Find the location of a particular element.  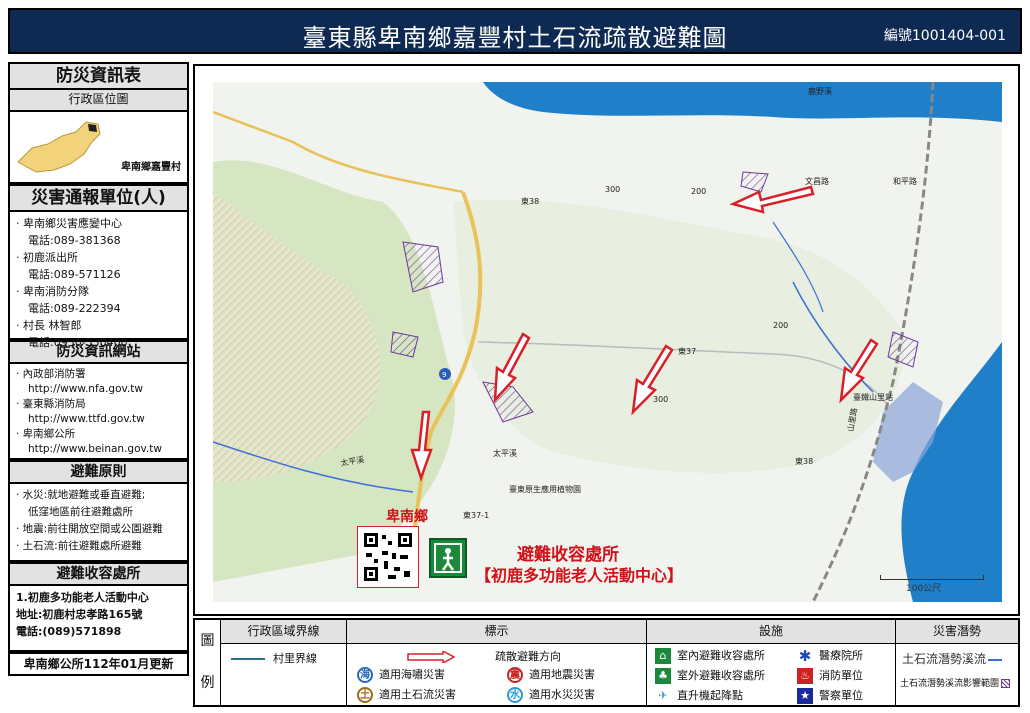

indoor-shelter-icon is located at coordinates (448, 558).